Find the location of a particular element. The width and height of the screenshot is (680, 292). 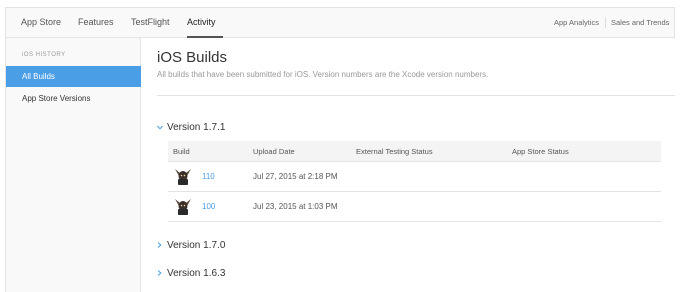

column-header-build: Build is located at coordinates (181, 151).